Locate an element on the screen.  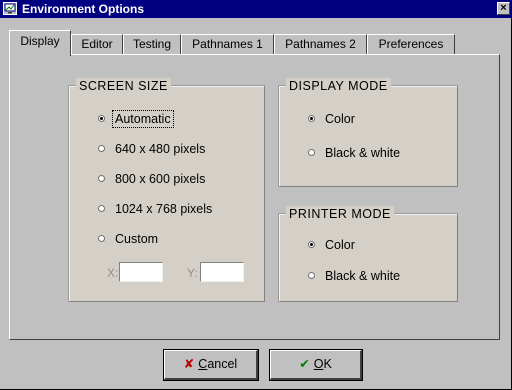
display-mode-group: DISPLAY MODE Color Black & white is located at coordinates (368, 132).